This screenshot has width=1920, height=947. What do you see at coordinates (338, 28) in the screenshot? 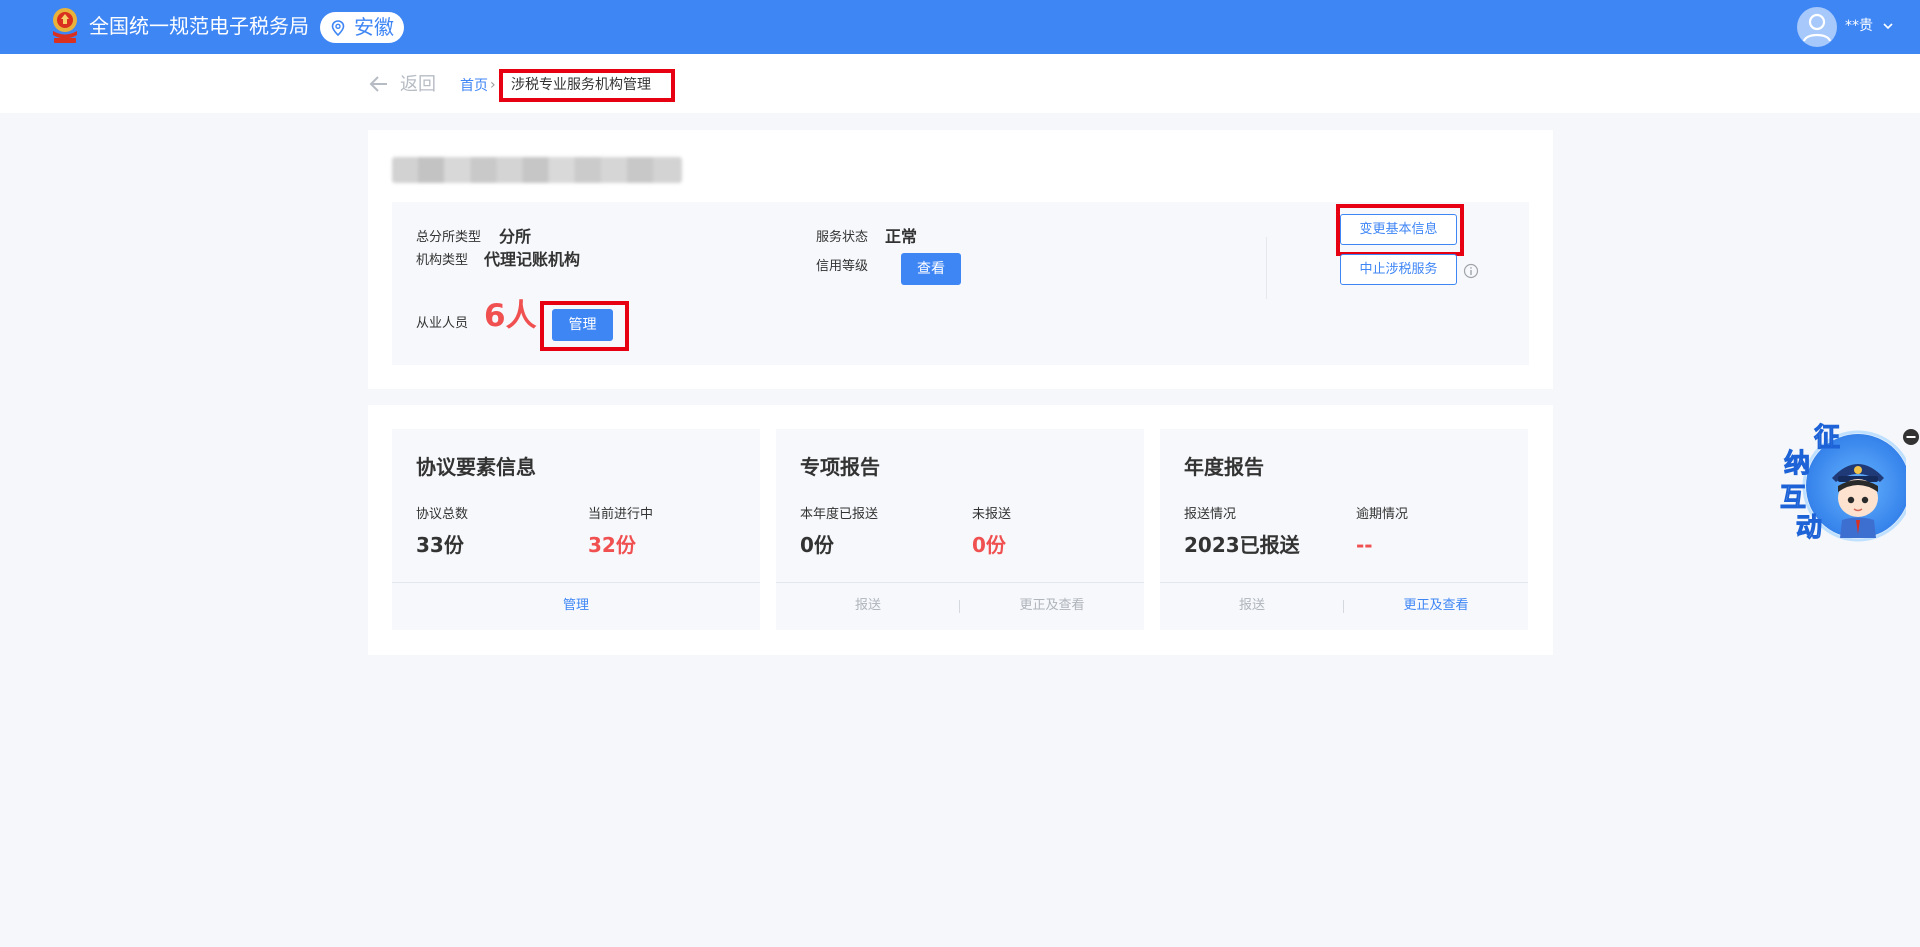
I see `location-pin-icon` at bounding box center [338, 28].